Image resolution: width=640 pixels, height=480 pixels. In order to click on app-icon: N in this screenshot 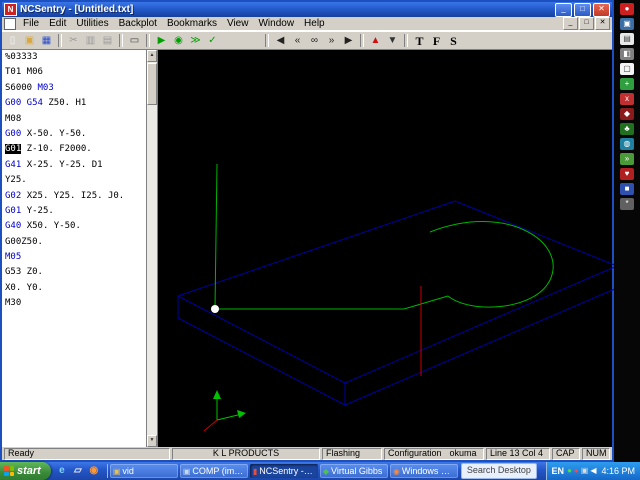, I will do `click(10, 9)`.